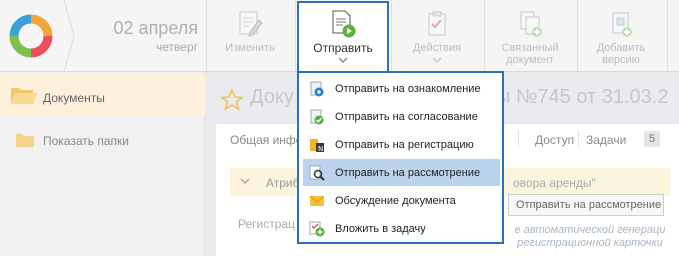 The height and width of the screenshot is (256, 679). What do you see at coordinates (408, 89) in the screenshot?
I see `menu-item-label: Отправить на ознакомление` at bounding box center [408, 89].